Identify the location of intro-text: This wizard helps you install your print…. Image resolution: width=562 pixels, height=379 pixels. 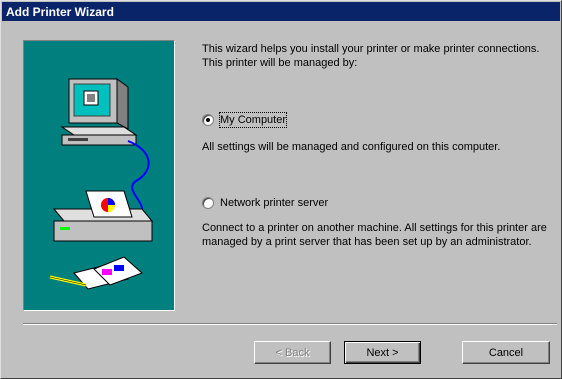
(371, 56).